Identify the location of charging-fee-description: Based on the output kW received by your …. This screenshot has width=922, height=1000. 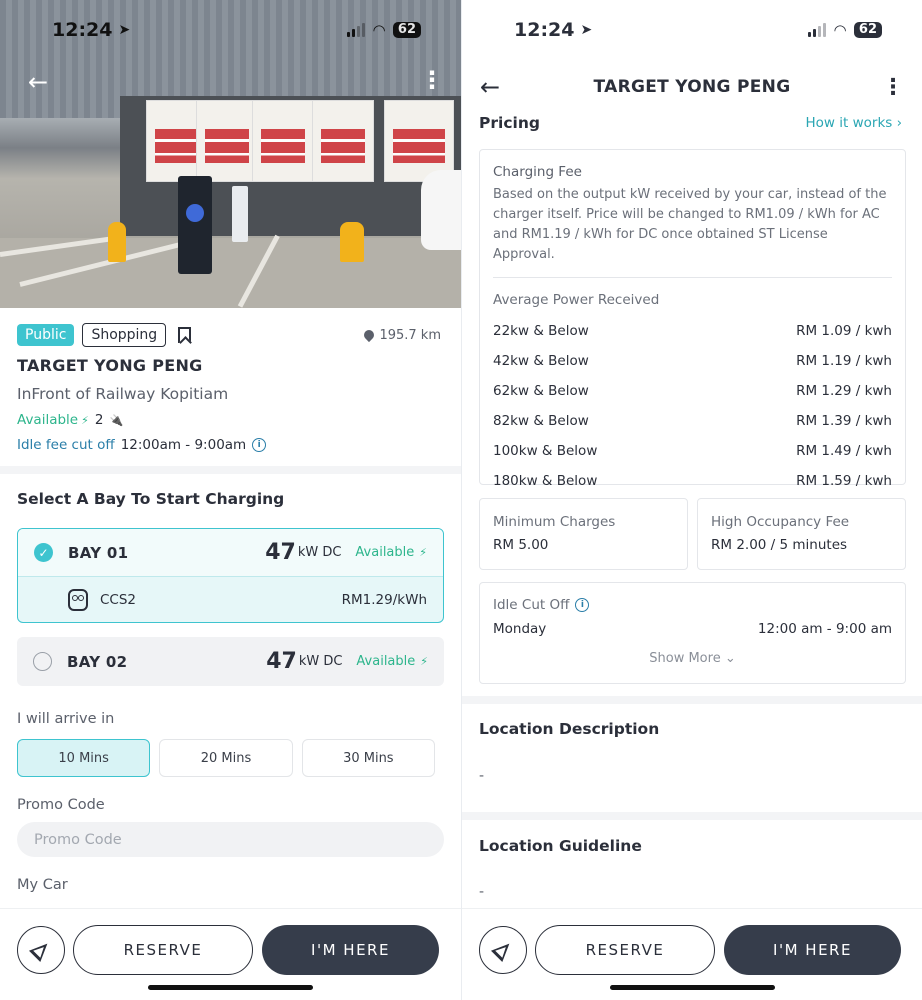
(690, 224).